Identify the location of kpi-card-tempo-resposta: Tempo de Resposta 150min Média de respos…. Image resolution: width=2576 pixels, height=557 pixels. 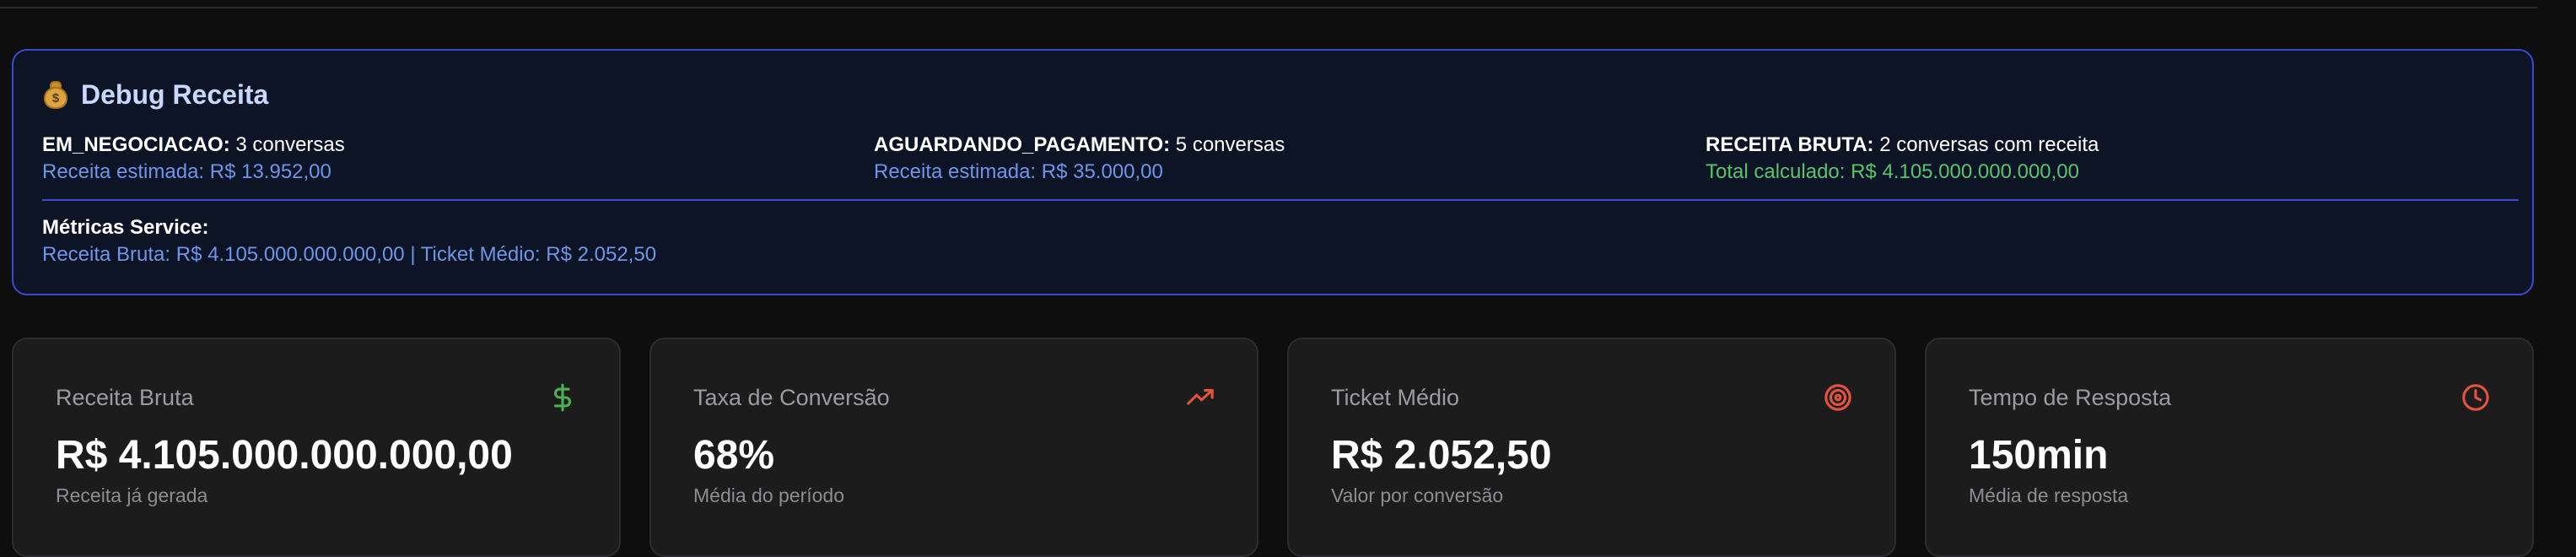
(2229, 447).